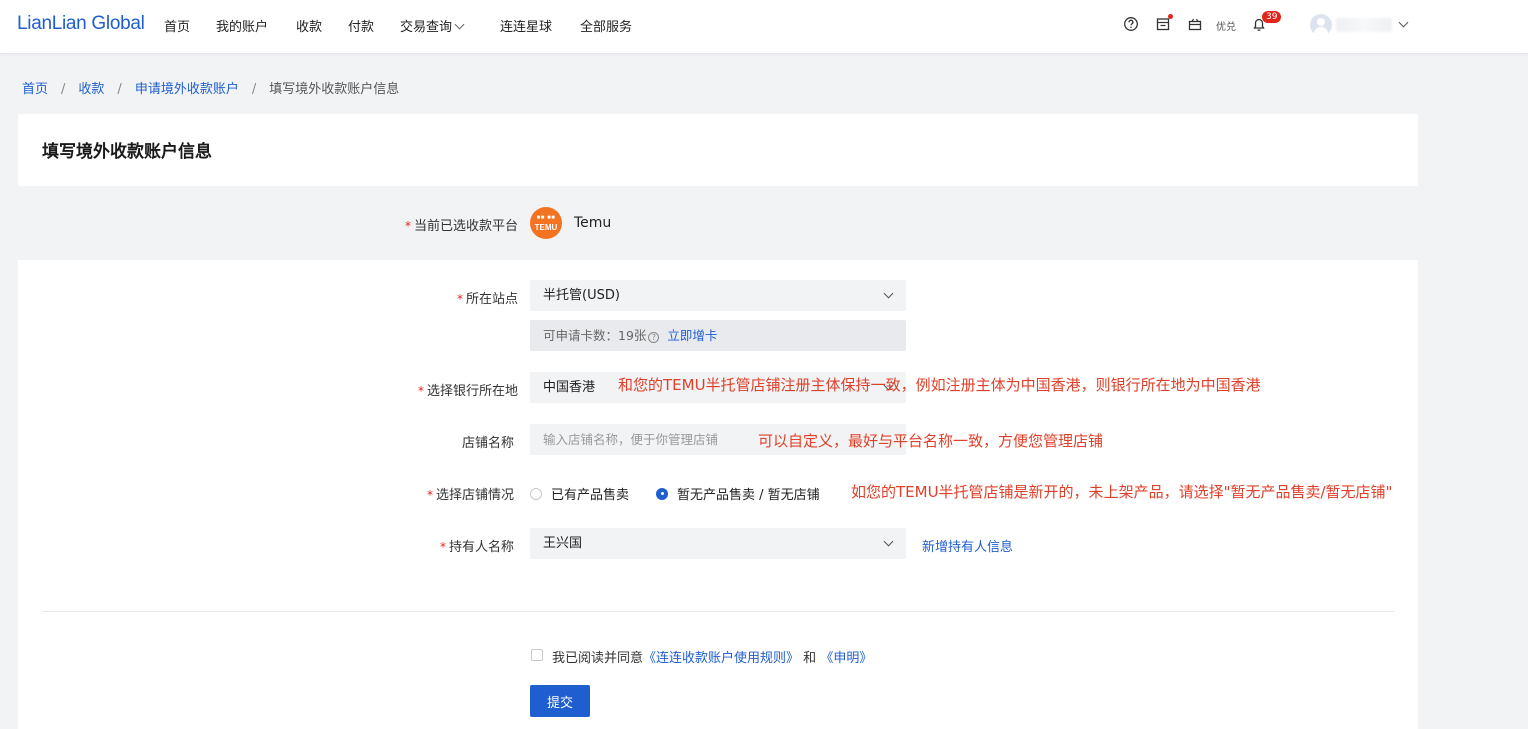  Describe the element at coordinates (536, 493) in the screenshot. I see `radio-unchecked-icon` at that location.